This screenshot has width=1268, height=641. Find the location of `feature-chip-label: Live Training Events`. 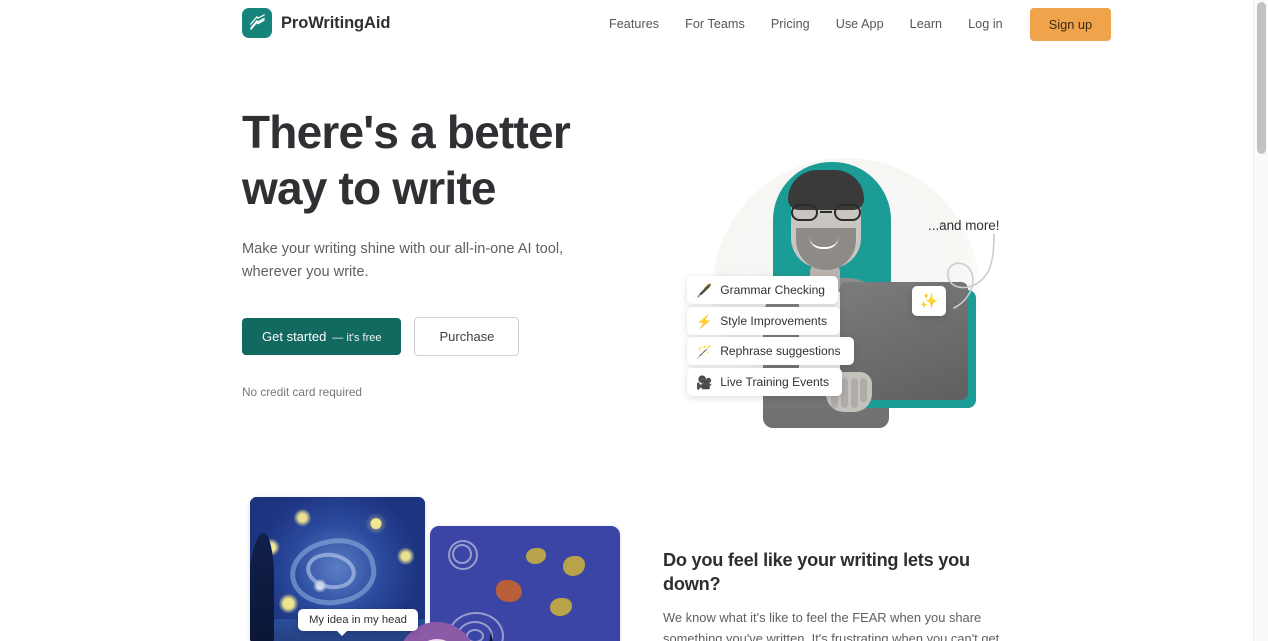

feature-chip-label: Live Training Events is located at coordinates (775, 382).